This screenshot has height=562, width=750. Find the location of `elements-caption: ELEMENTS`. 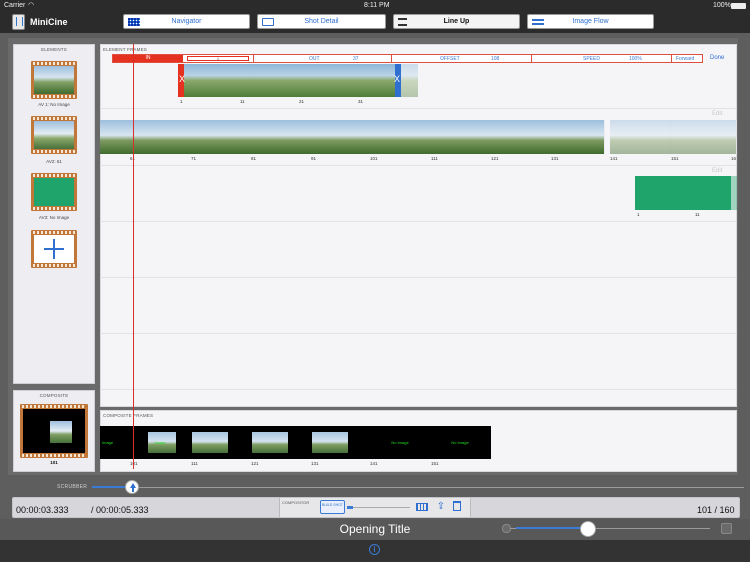

elements-caption: ELEMENTS is located at coordinates (54, 49).